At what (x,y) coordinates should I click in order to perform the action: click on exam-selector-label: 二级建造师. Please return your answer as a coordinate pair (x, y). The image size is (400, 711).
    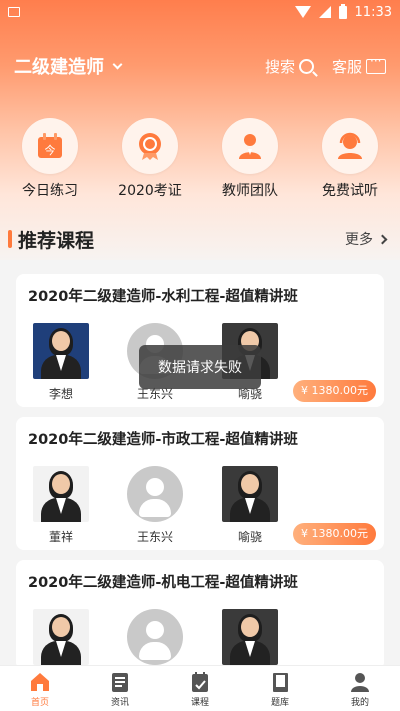
    Looking at the image, I should click on (59, 67).